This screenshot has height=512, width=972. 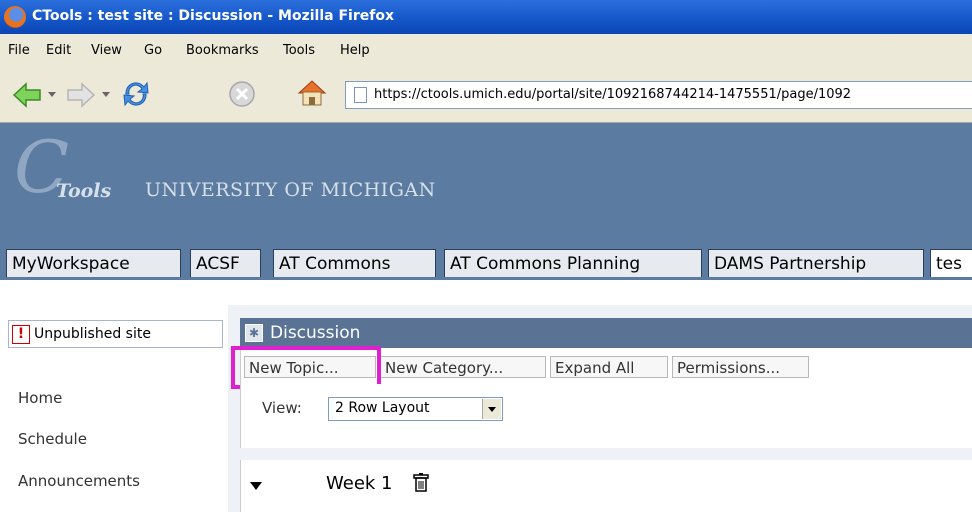 What do you see at coordinates (153, 50) in the screenshot?
I see `menu-go: Go` at bounding box center [153, 50].